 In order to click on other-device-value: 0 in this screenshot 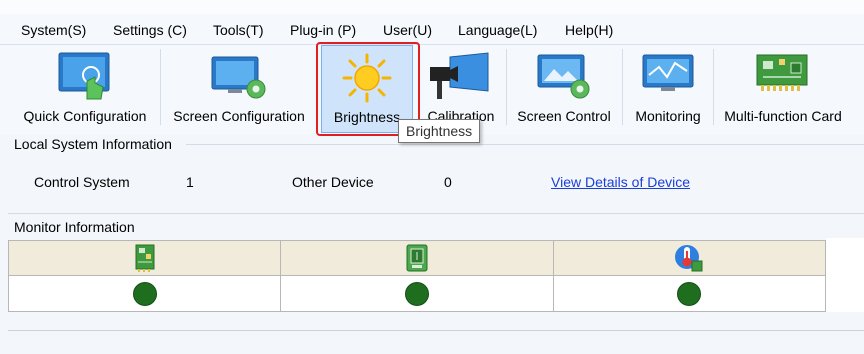, I will do `click(448, 182)`.